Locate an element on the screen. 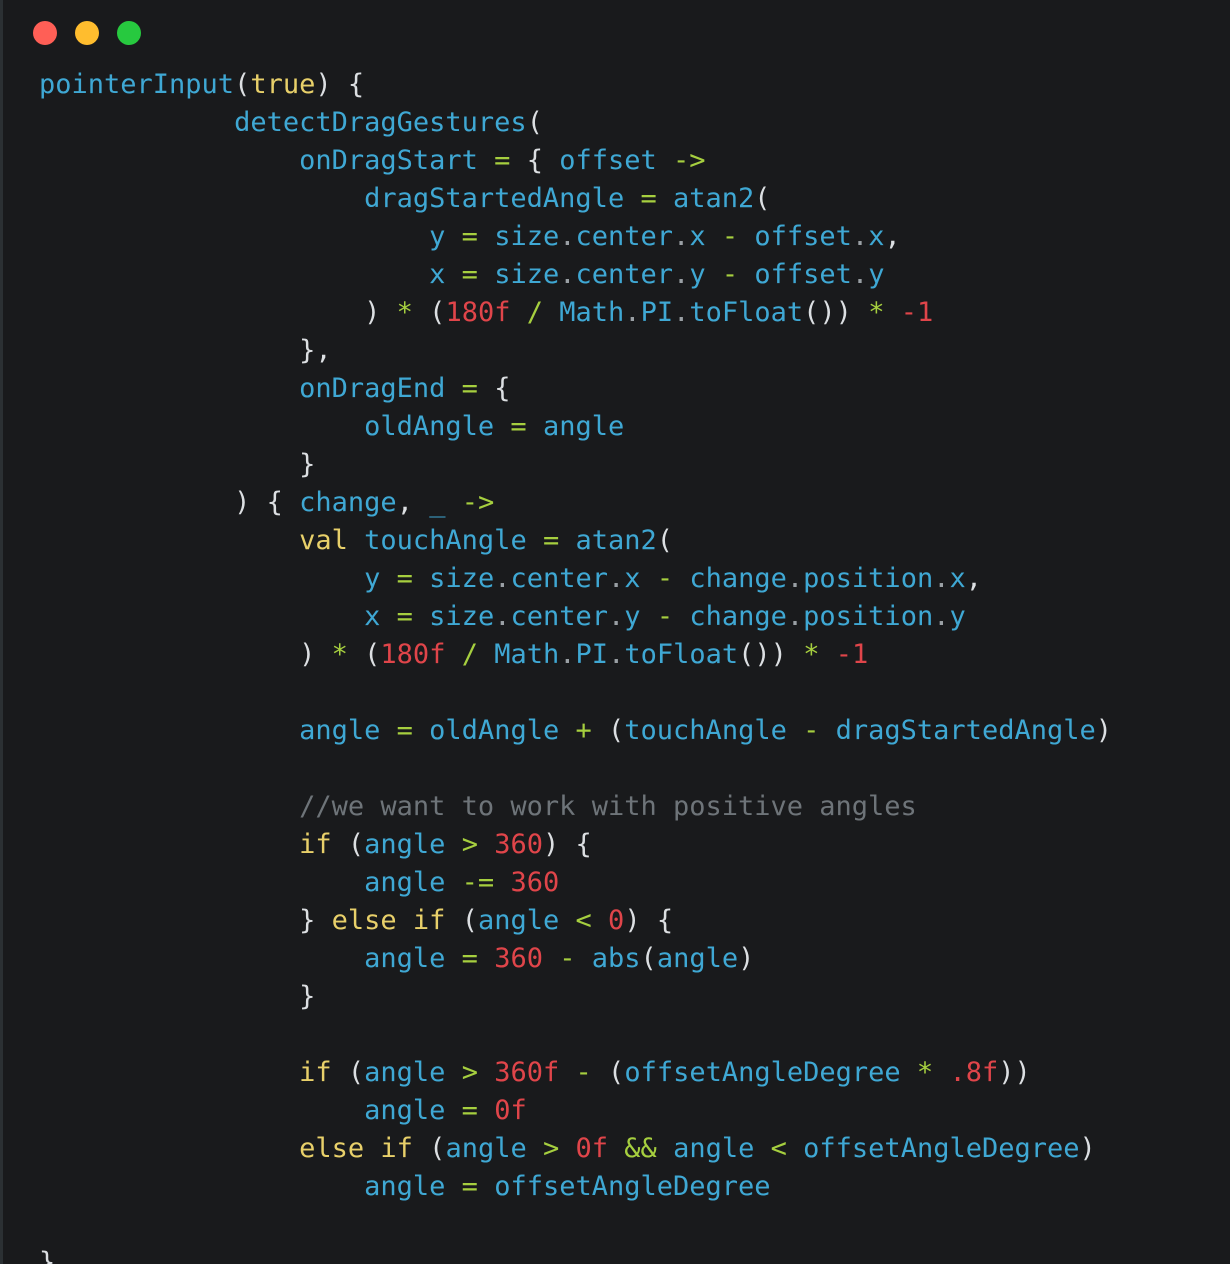  code-line: y = size.center.x - change.position.x, is located at coordinates (673, 578).